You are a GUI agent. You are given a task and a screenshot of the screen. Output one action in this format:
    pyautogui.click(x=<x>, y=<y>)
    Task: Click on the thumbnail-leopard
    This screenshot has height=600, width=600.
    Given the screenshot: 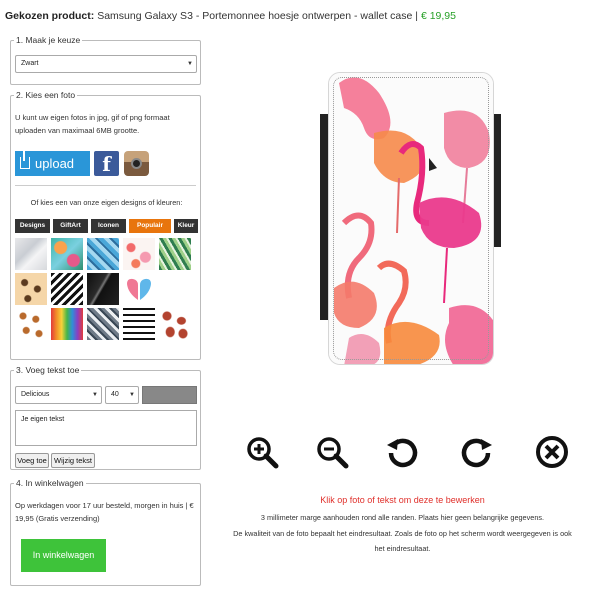 What is the action you would take?
    pyautogui.click(x=31, y=289)
    